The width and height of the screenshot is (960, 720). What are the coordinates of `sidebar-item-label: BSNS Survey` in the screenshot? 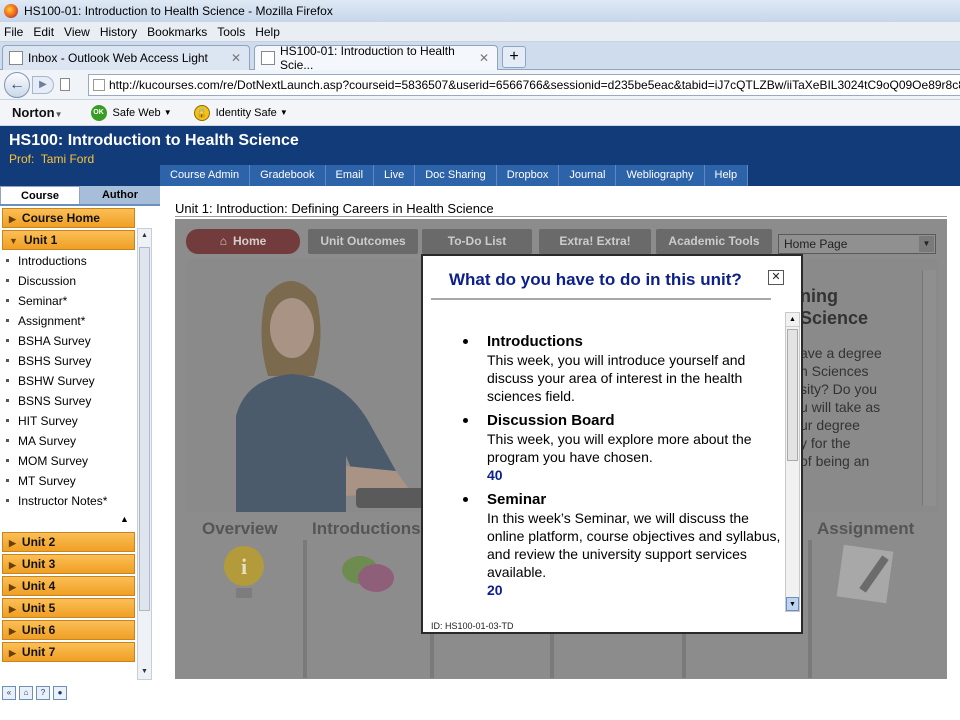 It's located at (55, 401).